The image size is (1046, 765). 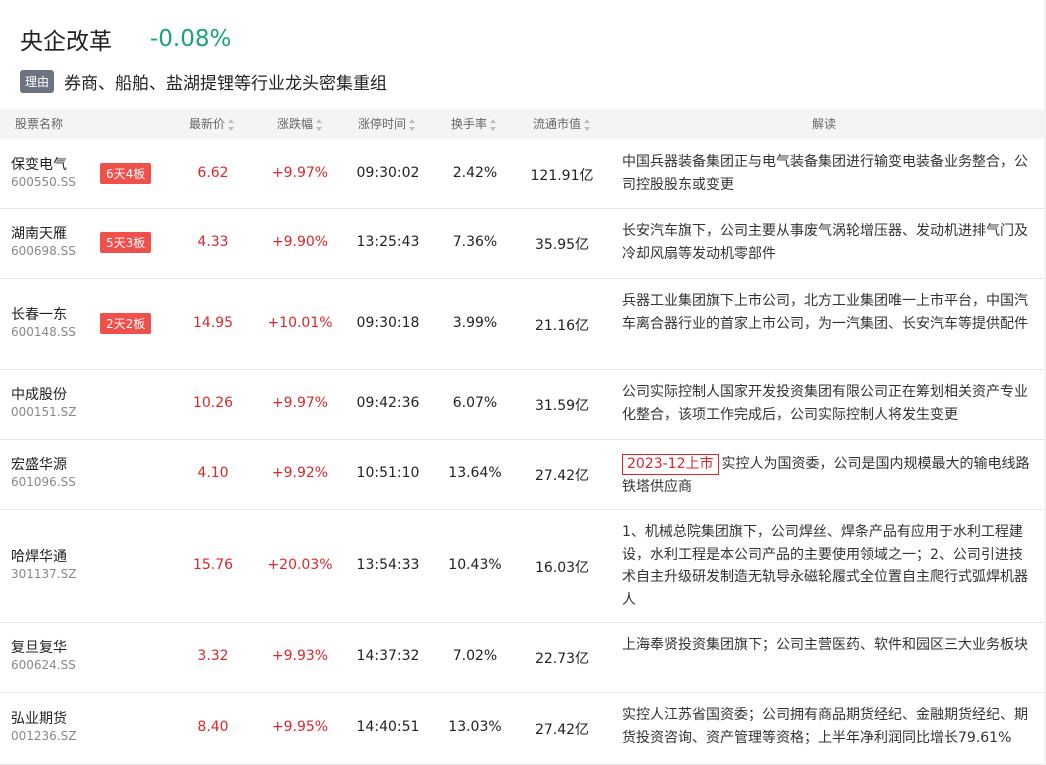 What do you see at coordinates (300, 323) in the screenshot?
I see `change-percent: +10.01%` at bounding box center [300, 323].